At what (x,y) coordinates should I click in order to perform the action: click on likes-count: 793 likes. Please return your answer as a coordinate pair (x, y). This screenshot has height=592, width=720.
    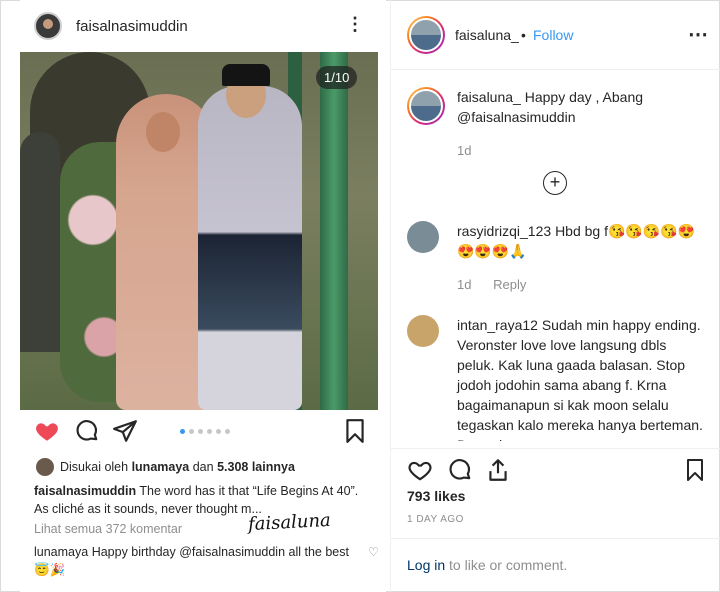
    Looking at the image, I should click on (436, 496).